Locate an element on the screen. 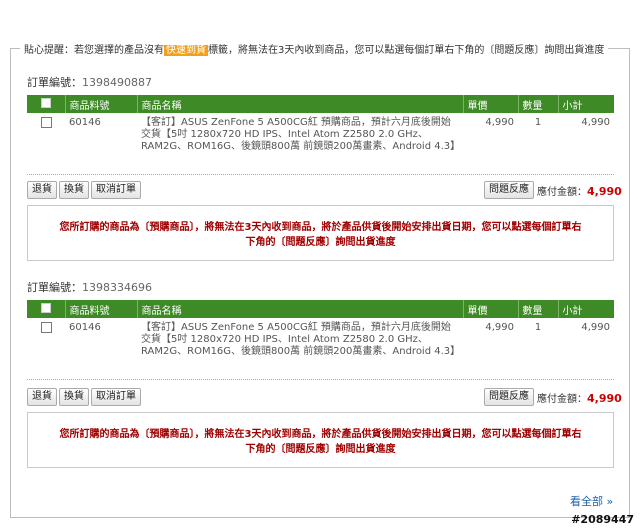  fast-delivery-tag: 快速到貨 is located at coordinates (186, 50).